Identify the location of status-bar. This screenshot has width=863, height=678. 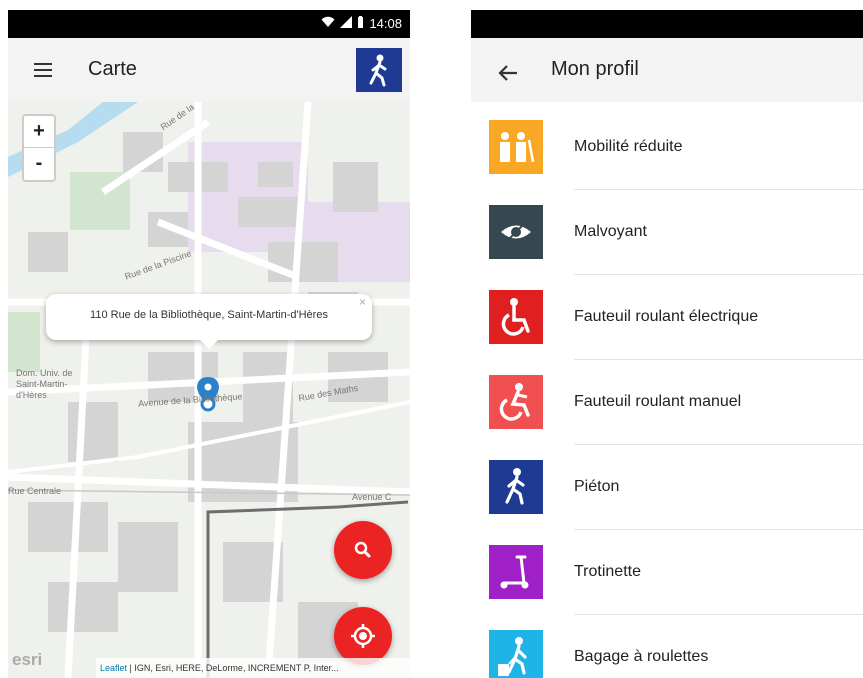
(667, 24).